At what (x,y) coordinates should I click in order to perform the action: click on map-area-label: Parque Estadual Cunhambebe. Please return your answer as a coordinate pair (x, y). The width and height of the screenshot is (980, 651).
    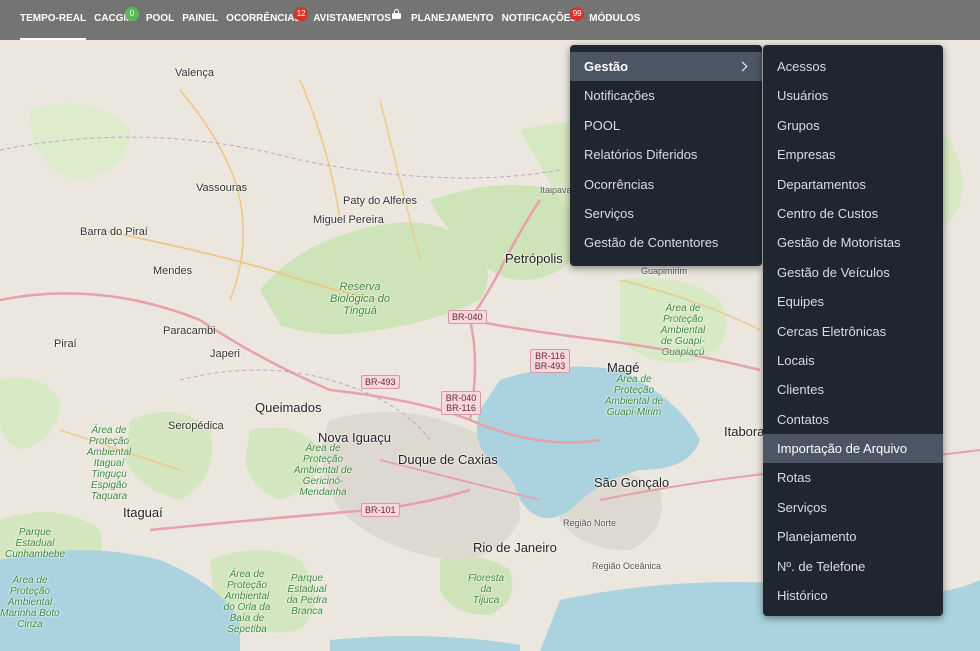
    Looking at the image, I should click on (35, 543).